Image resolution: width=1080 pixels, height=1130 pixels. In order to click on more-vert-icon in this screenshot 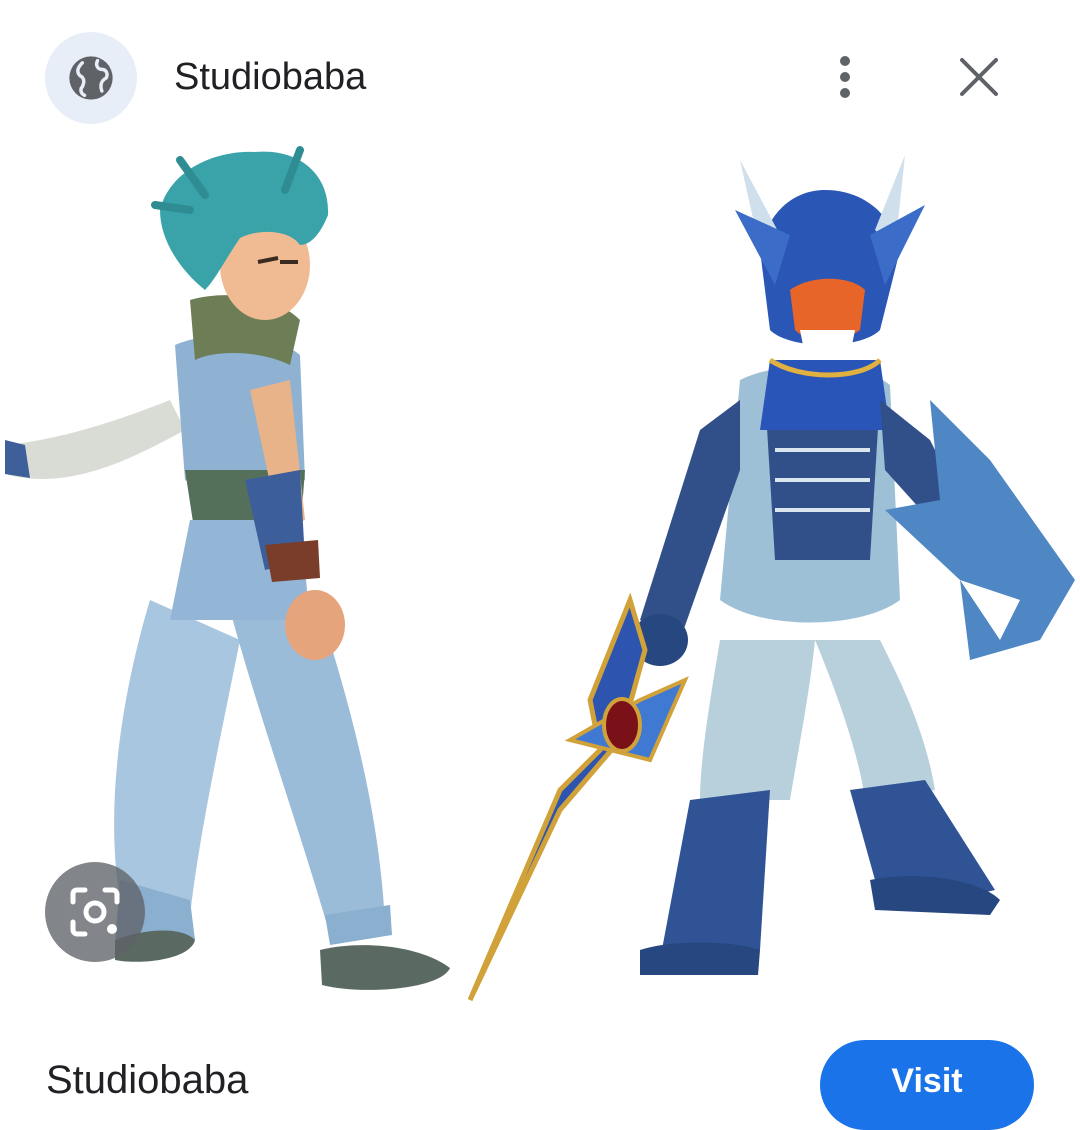, I will do `click(845, 77)`.